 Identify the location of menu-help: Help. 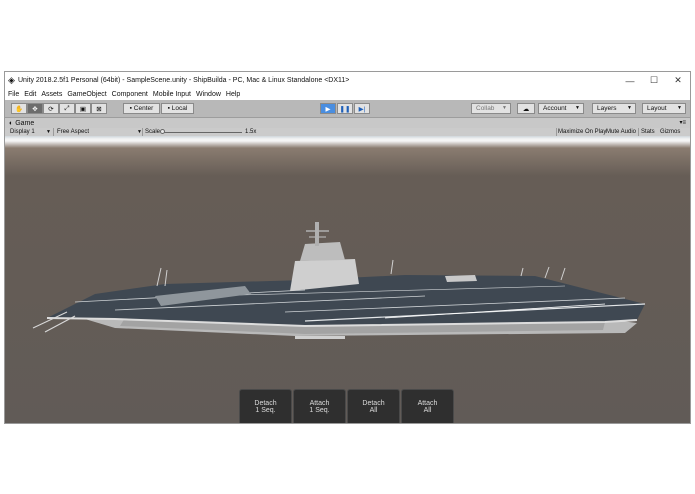
(233, 94).